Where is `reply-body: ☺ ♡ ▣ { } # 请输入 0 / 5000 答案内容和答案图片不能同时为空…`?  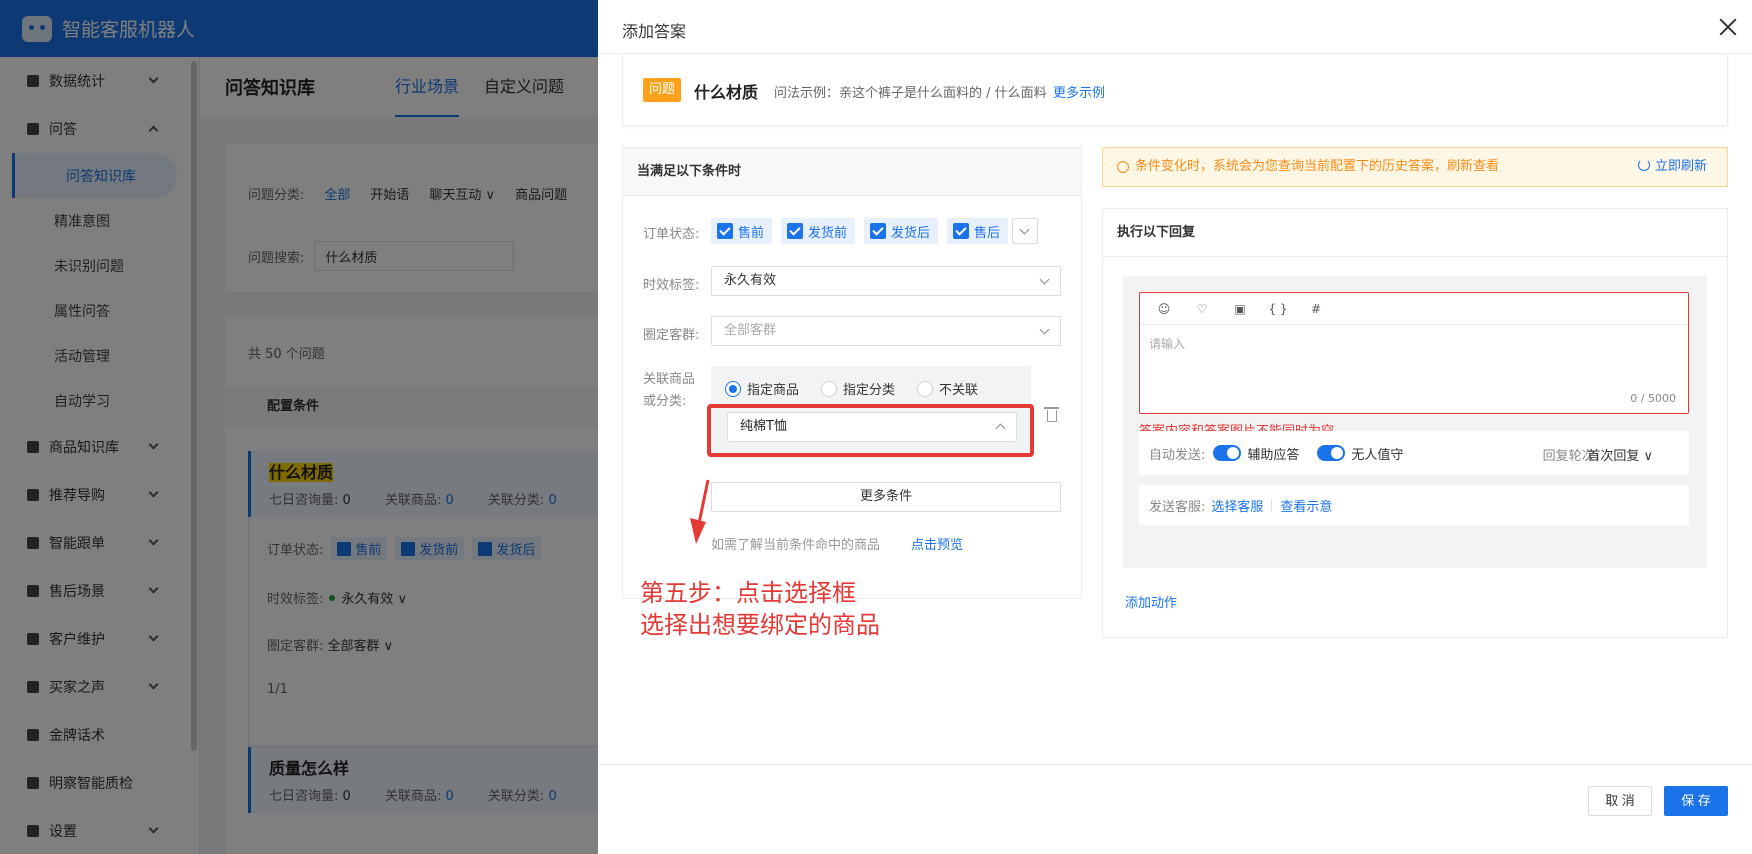
reply-body: ☺ ♡ ▣ { } # 请输入 0 / 5000 答案内容和答案图片不能同时为空… is located at coordinates (1415, 422).